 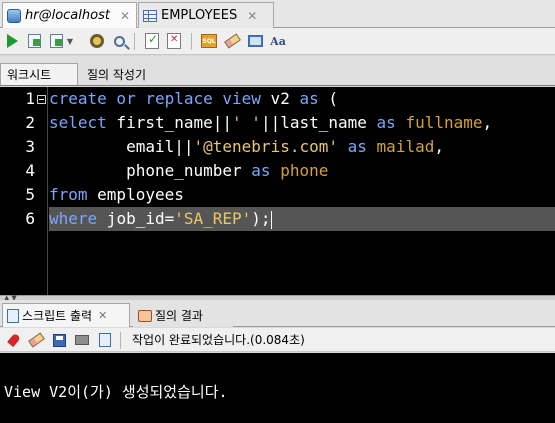 I want to click on worksheet-tab-bar: 워크시트 질의 작성기, so click(x=277, y=71).